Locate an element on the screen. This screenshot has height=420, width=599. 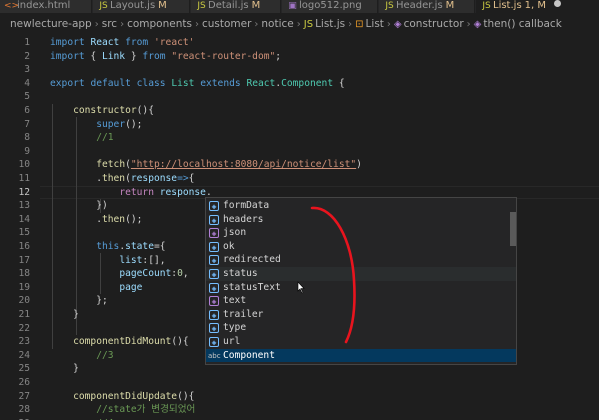
line-number: 13 is located at coordinates (24, 206).